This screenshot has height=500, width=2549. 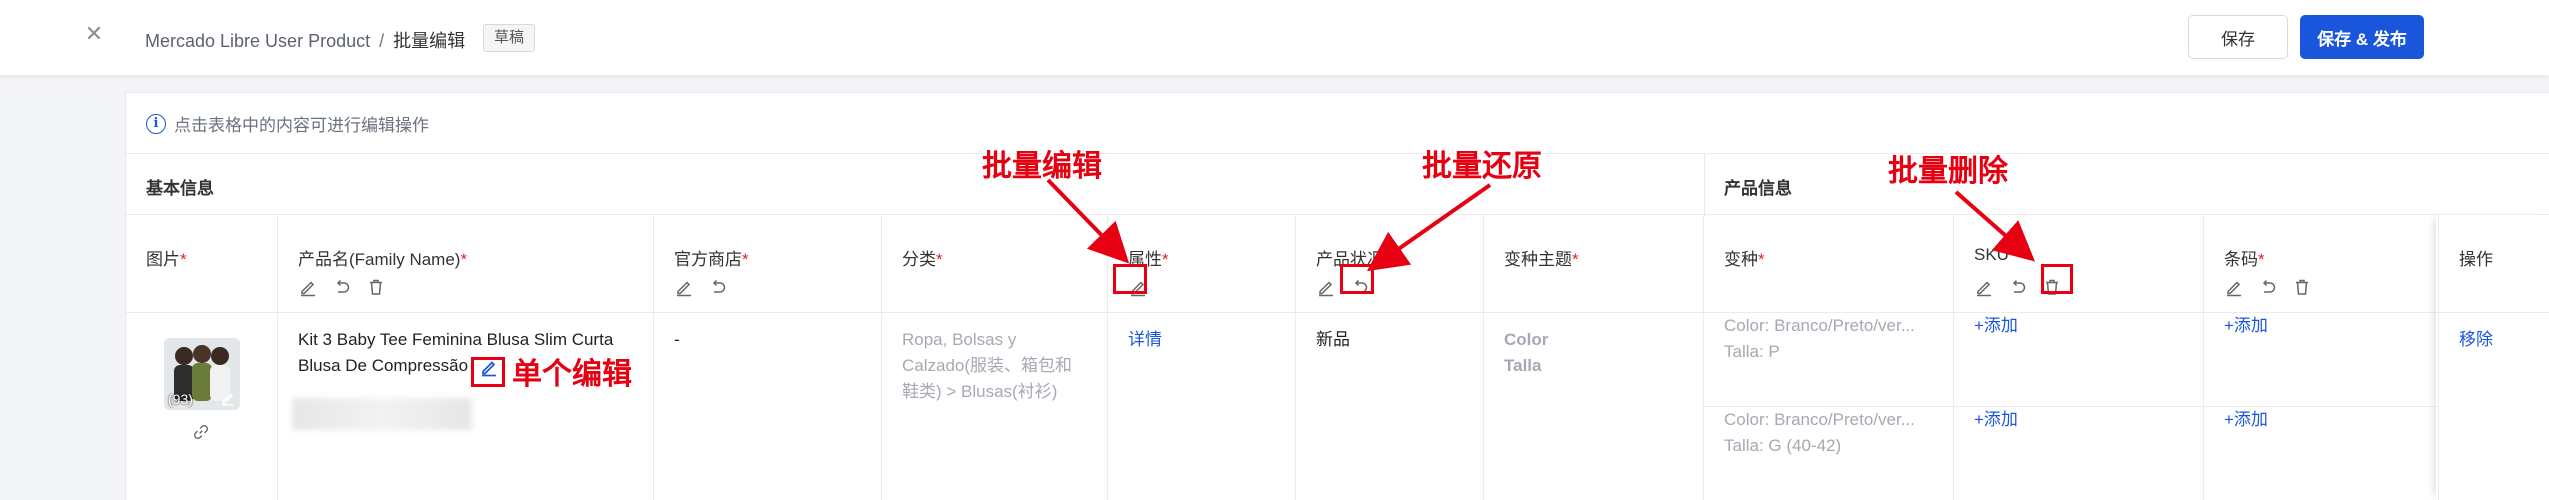 I want to click on fixed-column-shadow, so click(x=2492, y=357).